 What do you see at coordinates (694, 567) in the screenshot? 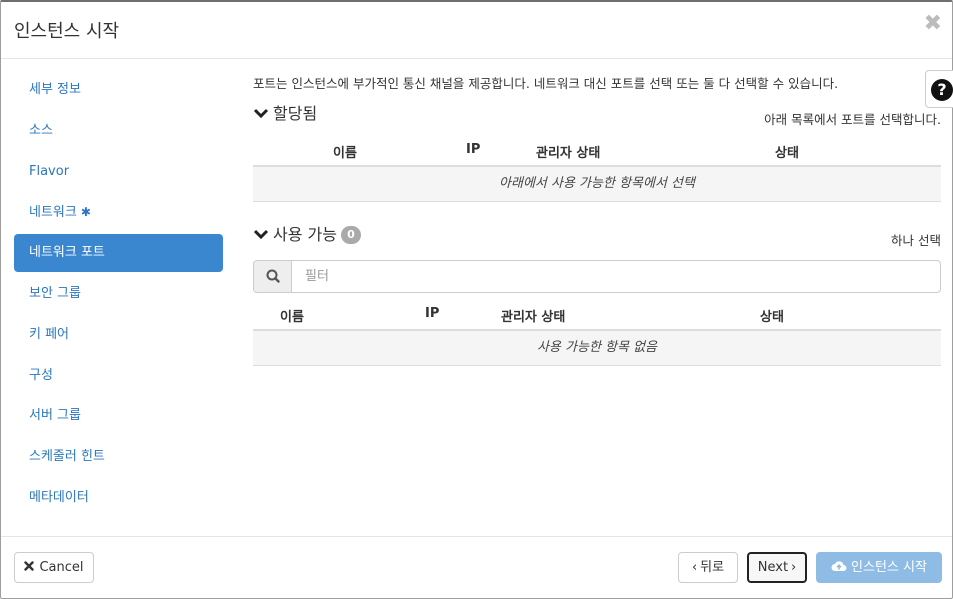
I see `chevron-left-icon: ‹` at bounding box center [694, 567].